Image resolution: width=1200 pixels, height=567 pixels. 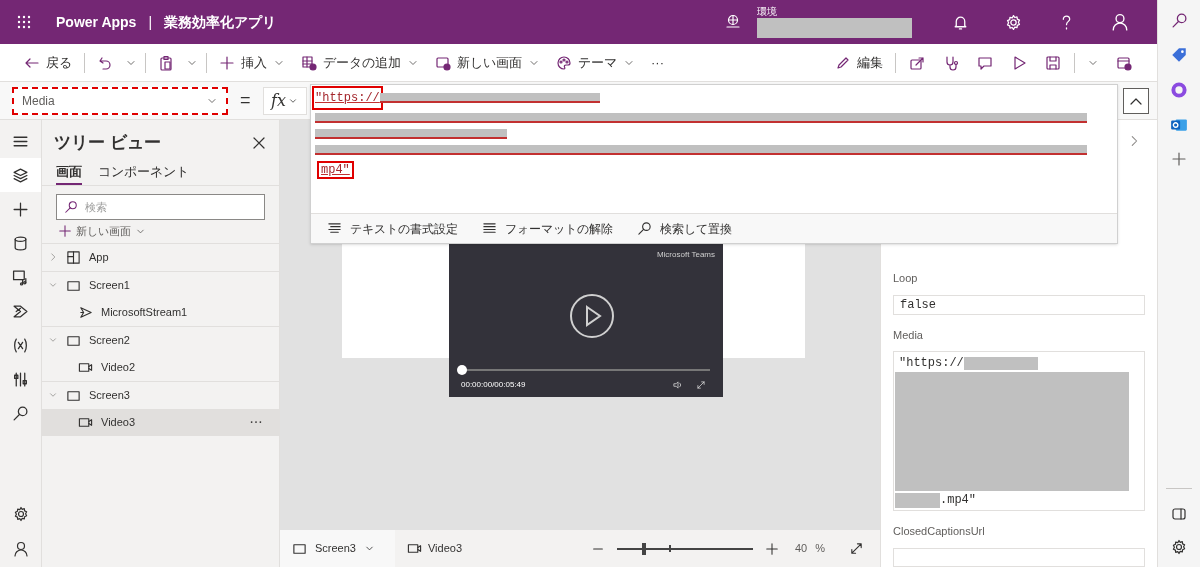 I want to click on property-label: ClosedCaptionsUrl, so click(x=939, y=531).